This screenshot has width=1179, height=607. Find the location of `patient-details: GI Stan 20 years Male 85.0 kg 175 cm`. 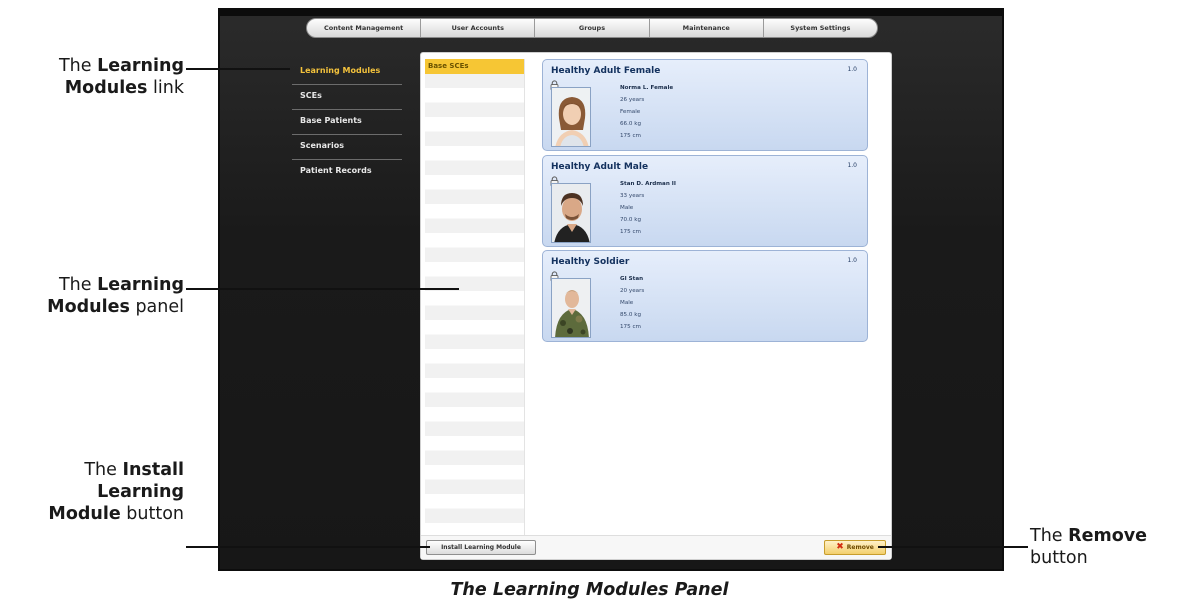

patient-details: GI Stan 20 years Male 85.0 kg 175 cm is located at coordinates (632, 306).